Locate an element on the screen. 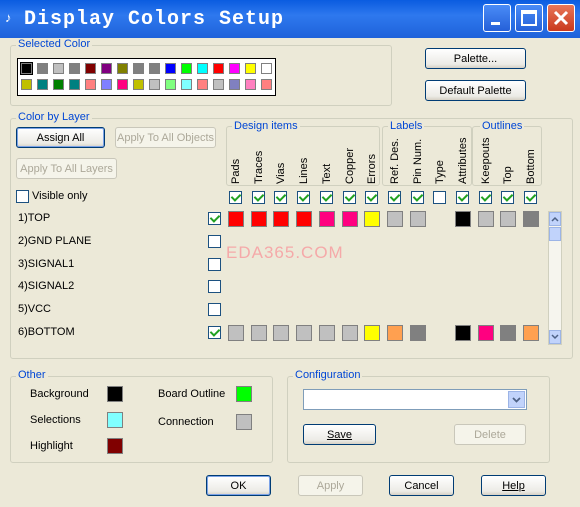  selections-color-swatch is located at coordinates (115, 420).